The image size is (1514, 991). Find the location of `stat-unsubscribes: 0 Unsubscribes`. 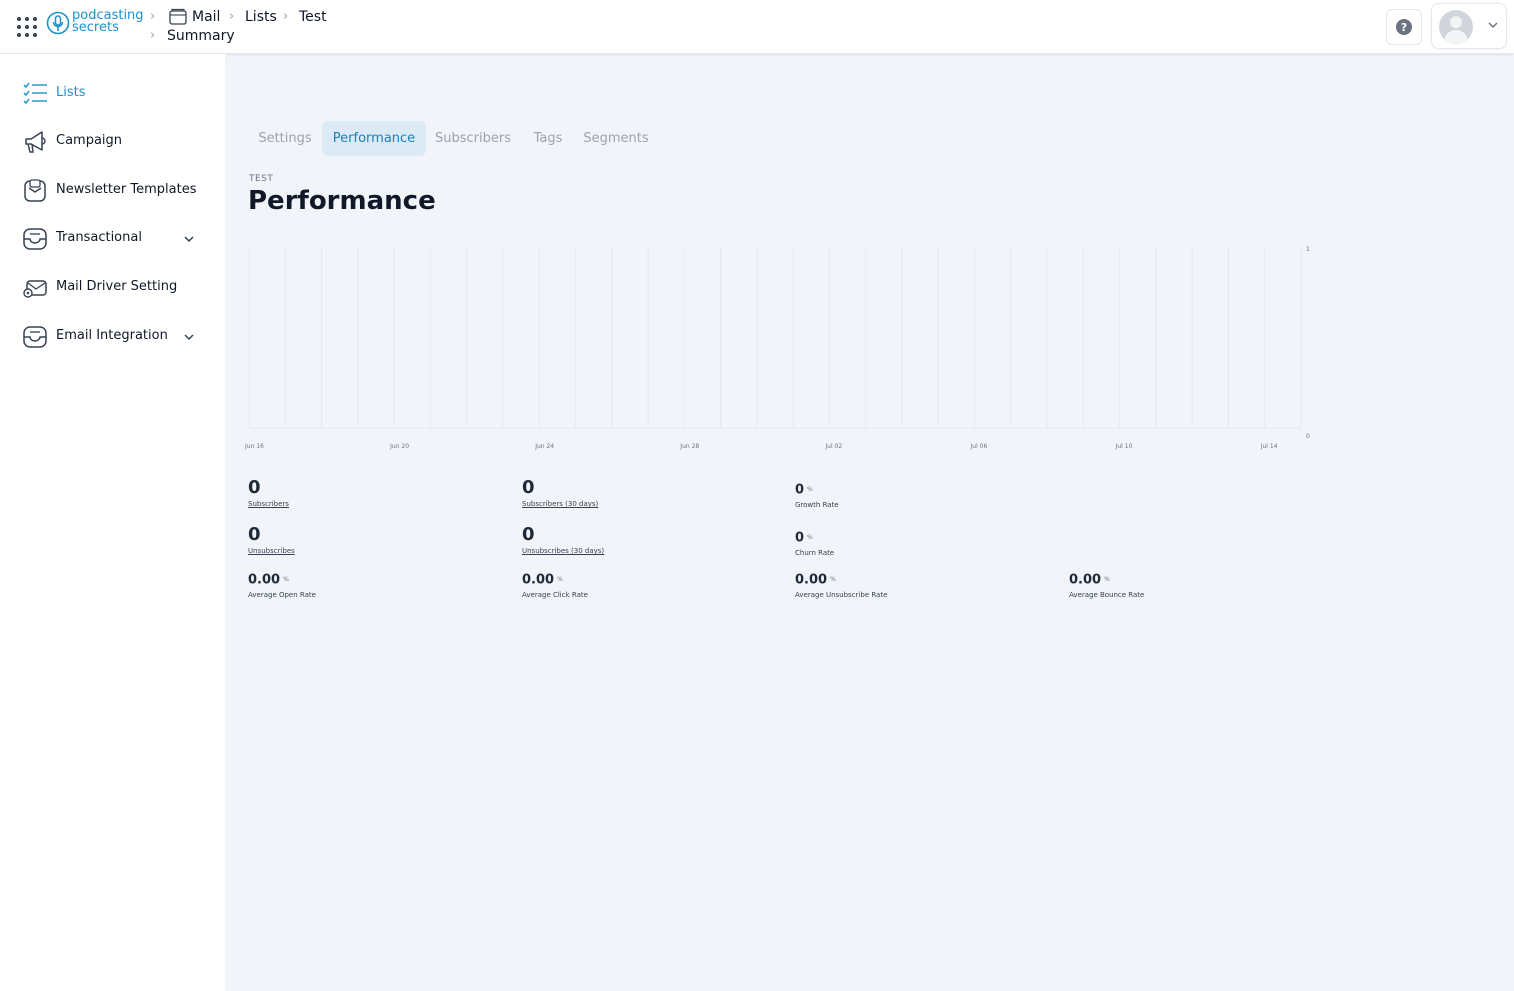

stat-unsubscribes: 0 Unsubscribes is located at coordinates (271, 540).